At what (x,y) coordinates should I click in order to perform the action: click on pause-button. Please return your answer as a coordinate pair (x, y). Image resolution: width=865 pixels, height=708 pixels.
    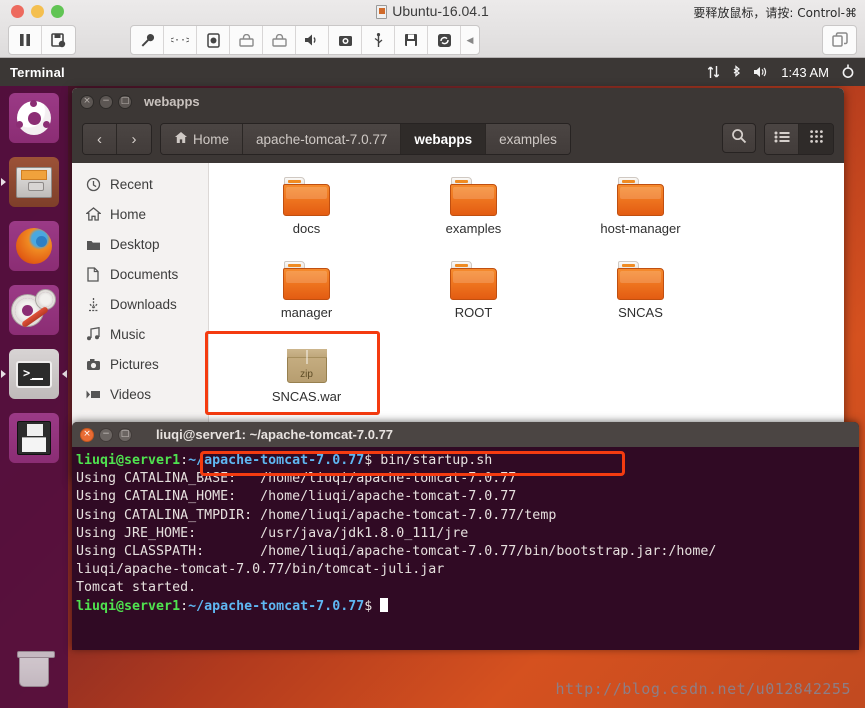
    Looking at the image, I should click on (25, 40).